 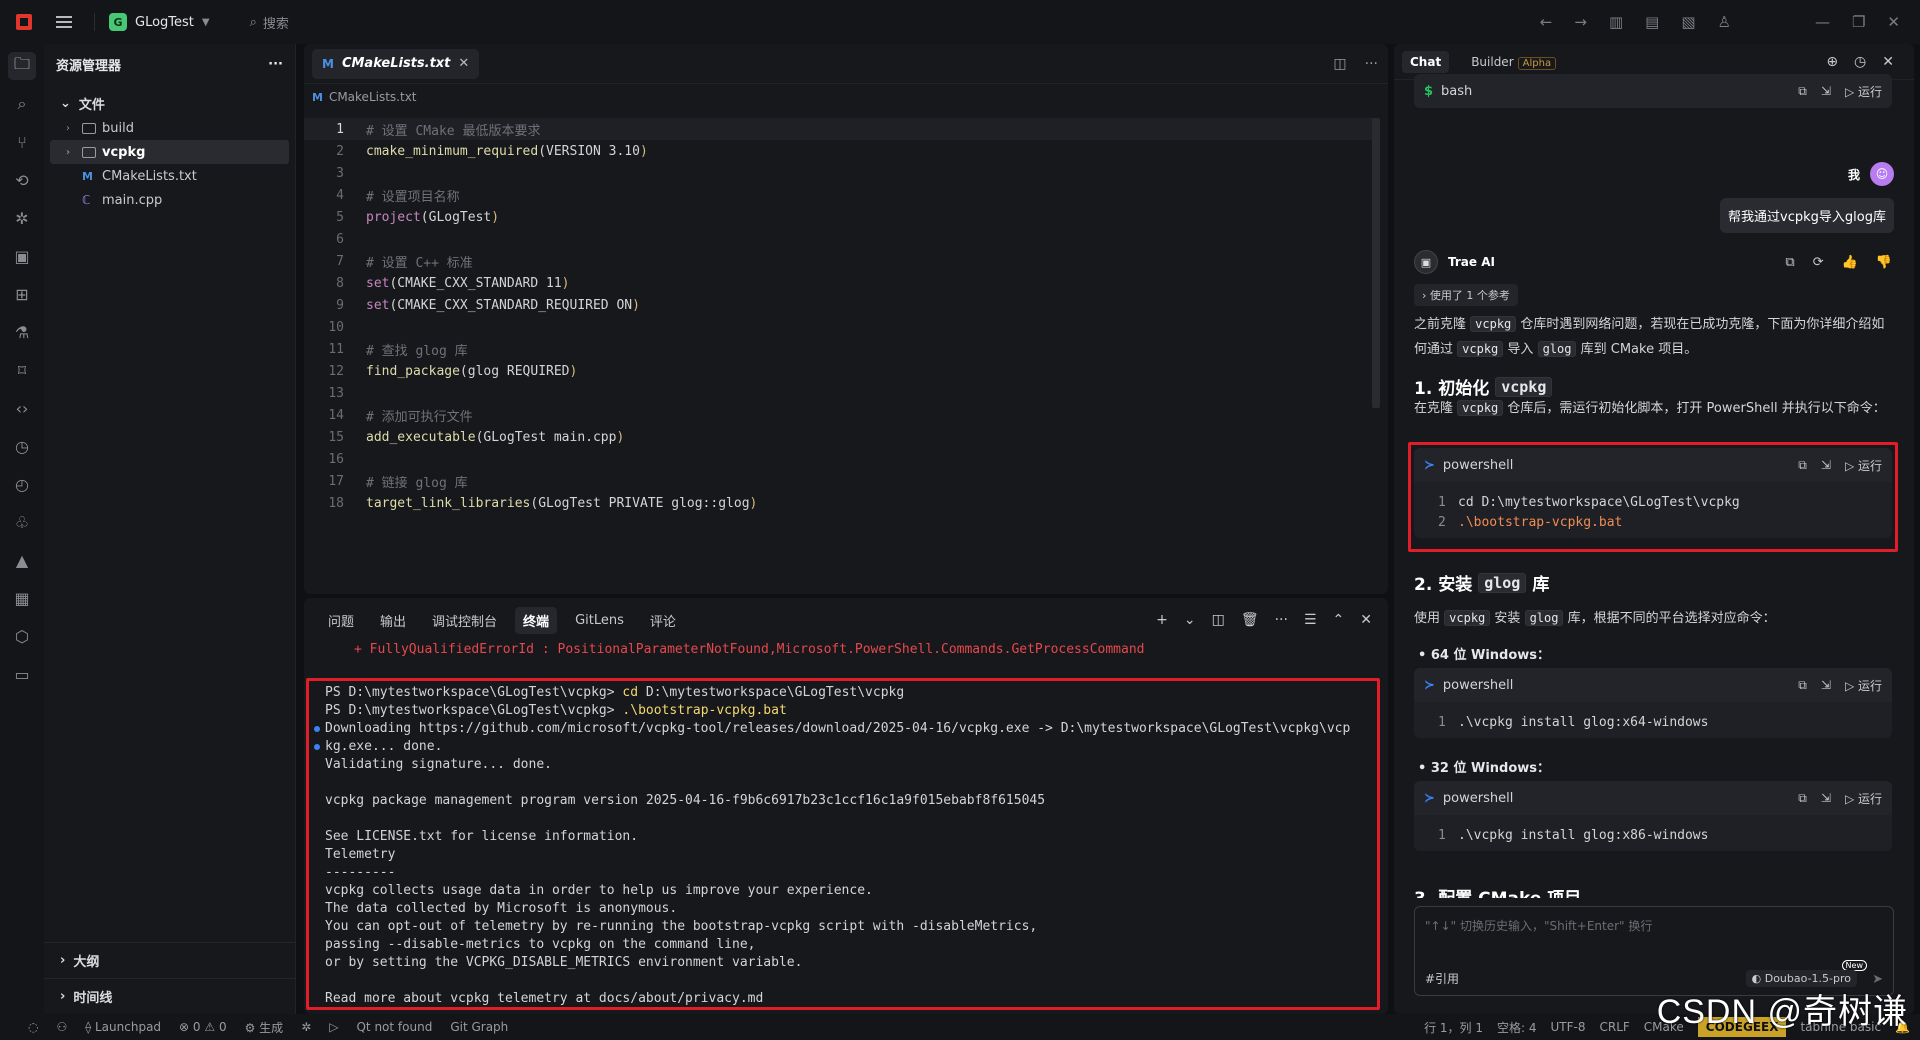 I want to click on hamburger-menu-icon, so click(x=64, y=22).